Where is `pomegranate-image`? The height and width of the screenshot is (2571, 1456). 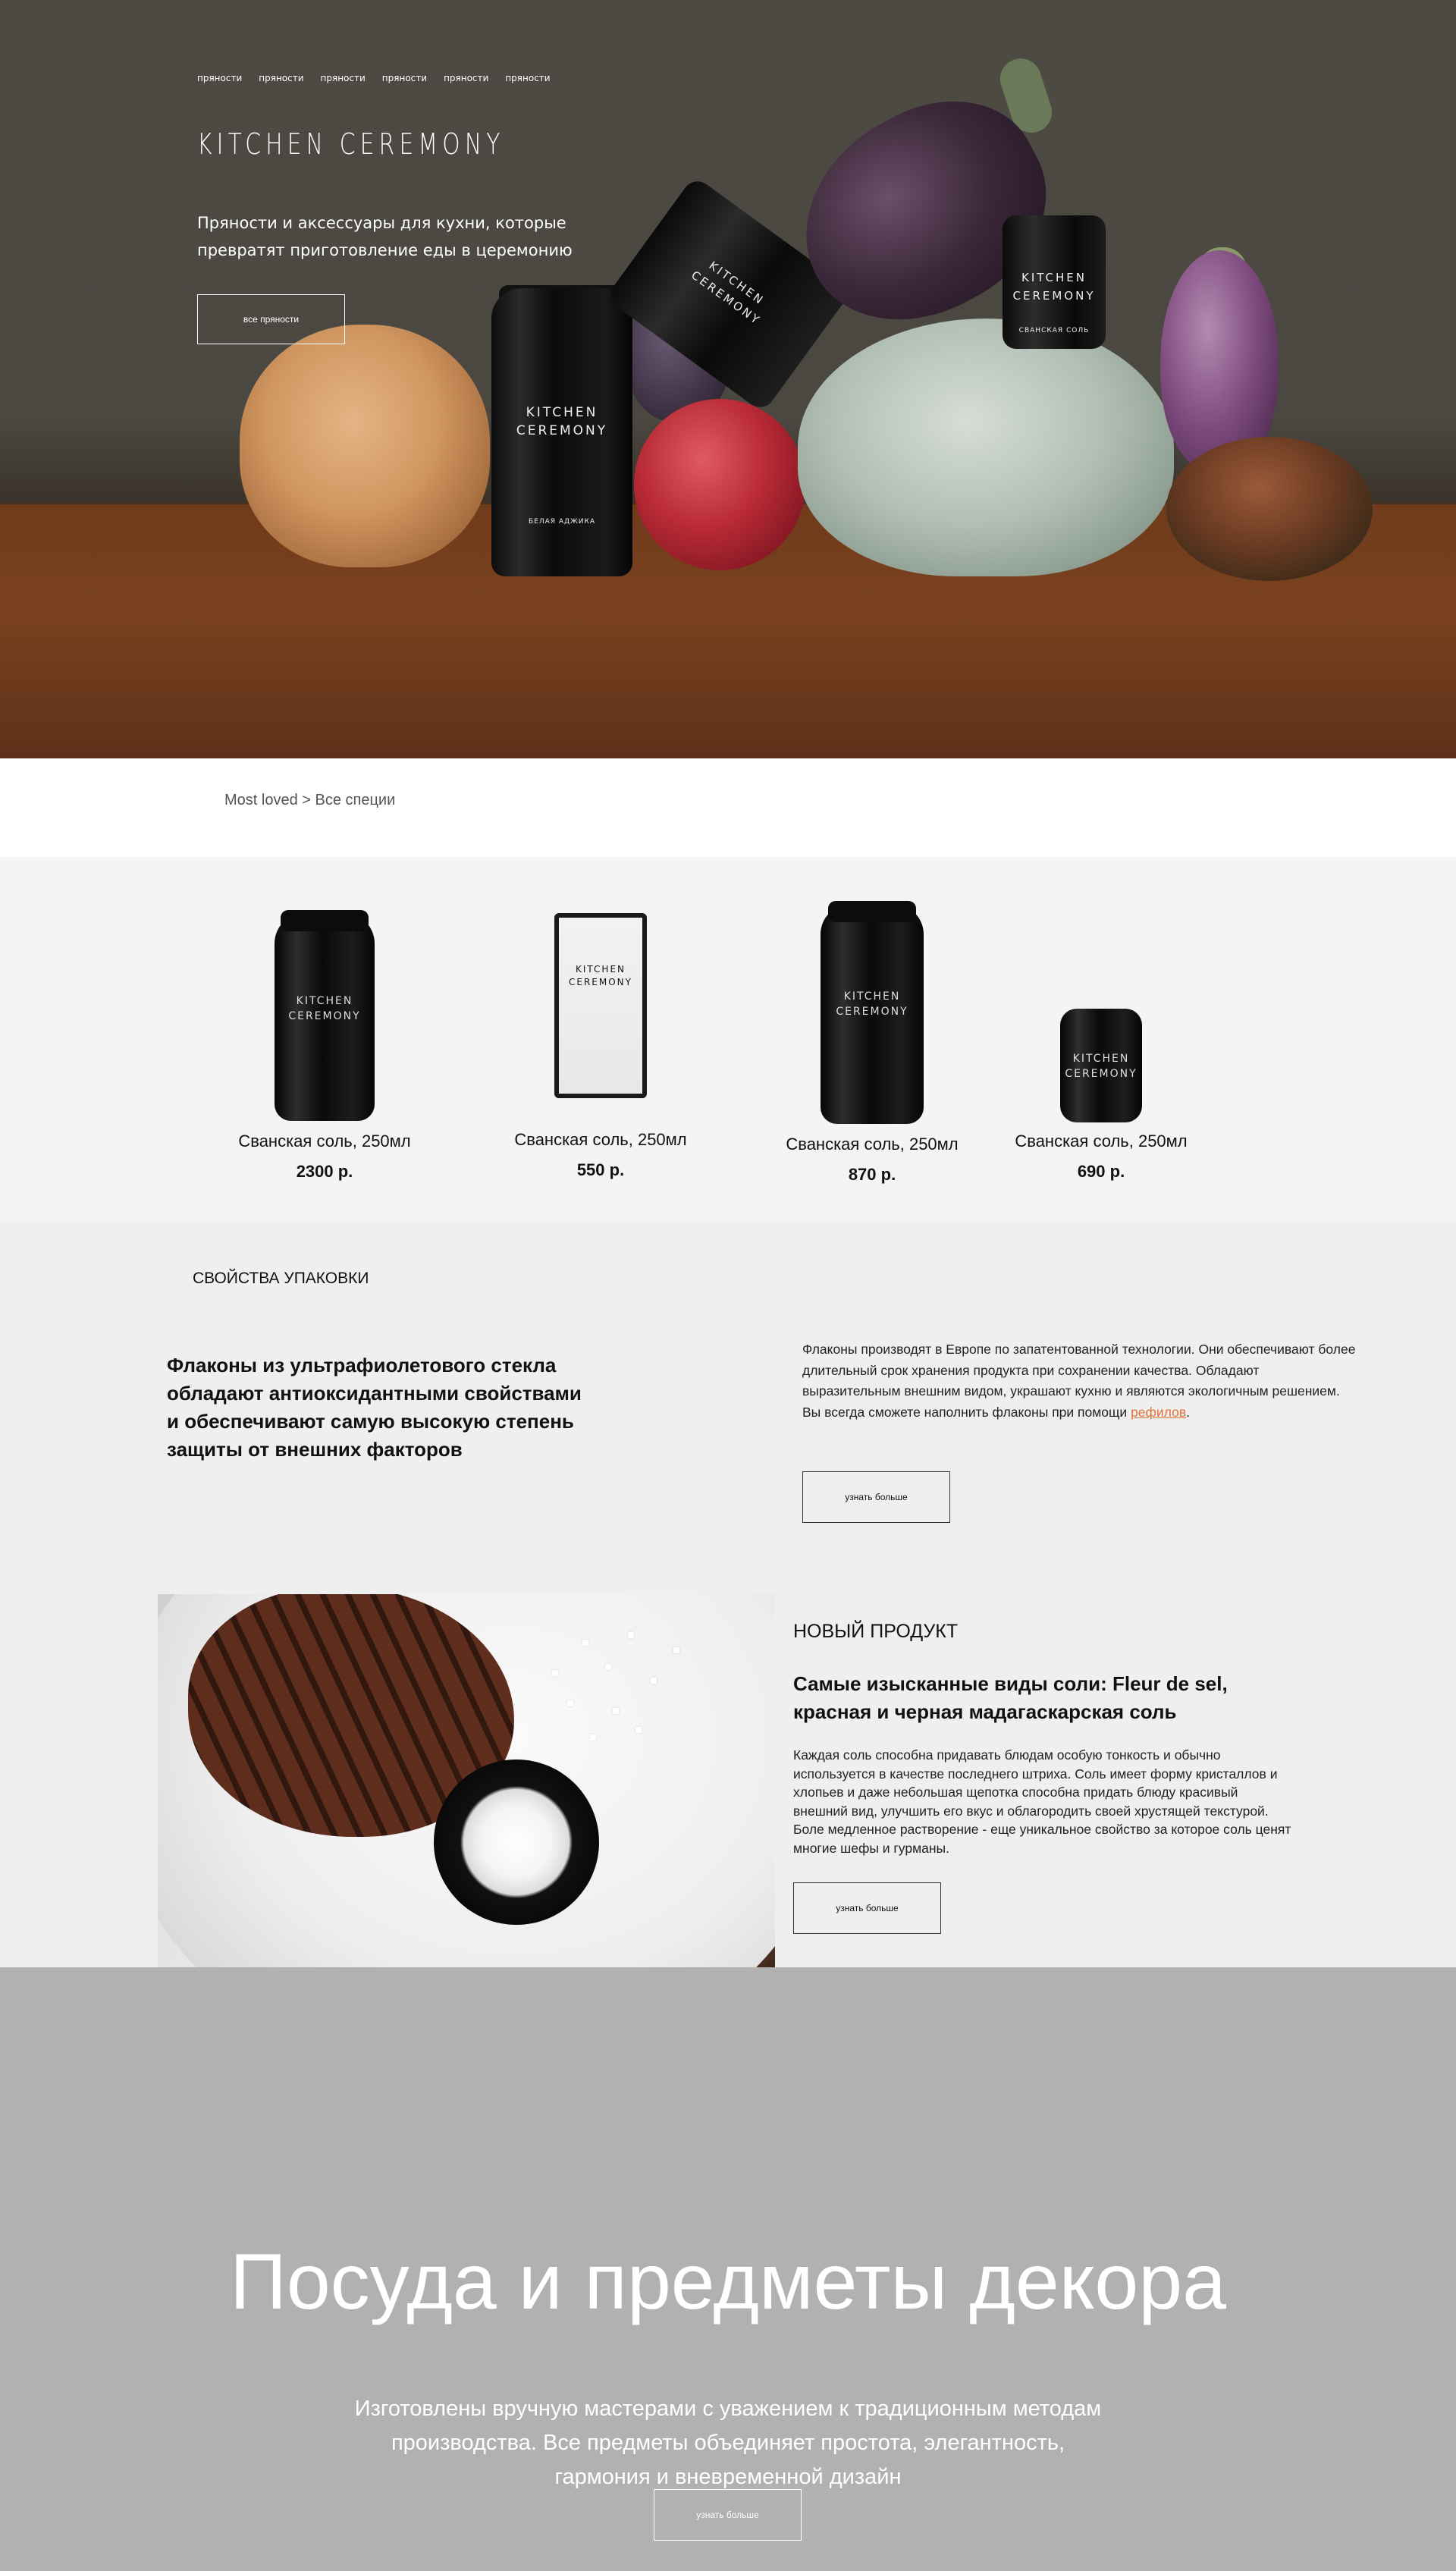
pomegranate-image is located at coordinates (719, 485).